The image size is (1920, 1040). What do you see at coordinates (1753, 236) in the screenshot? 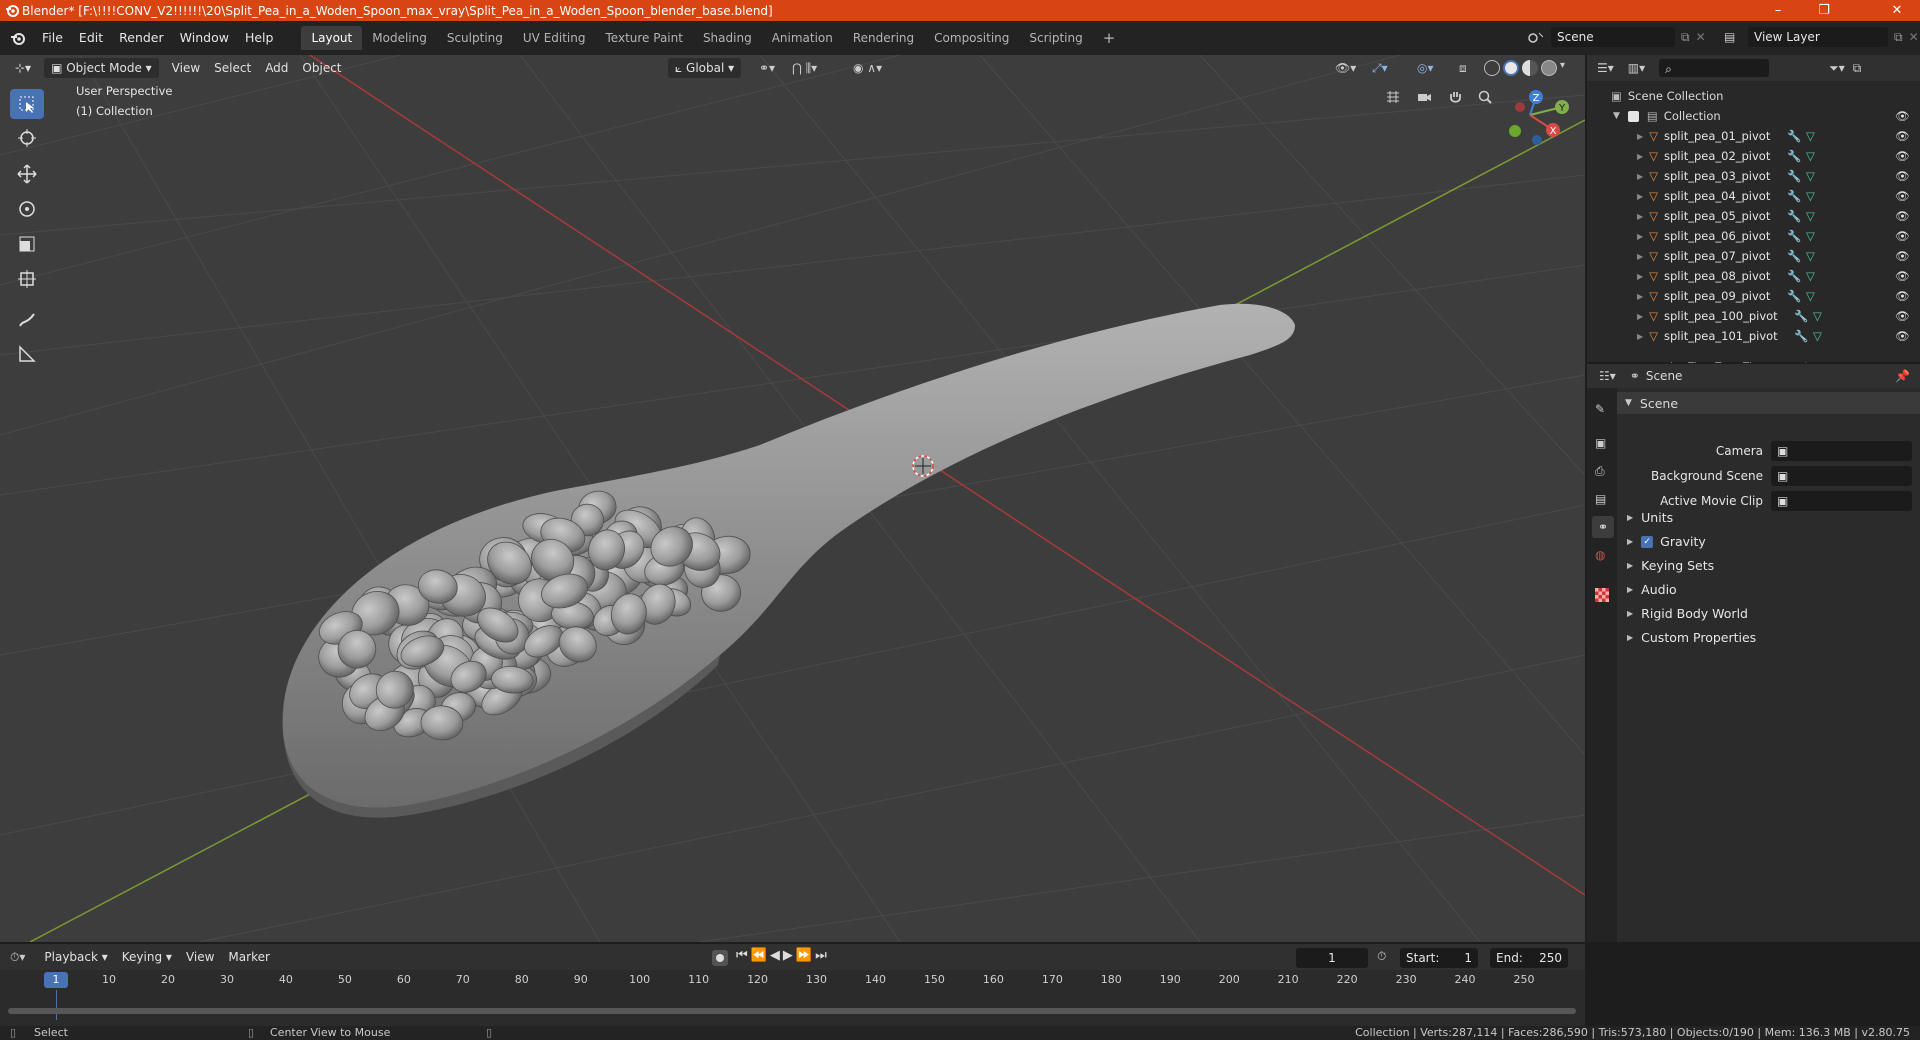
I see `outliner-item: ▶ ▽ split_pea_06_pivot 🔧 ▽ 👁` at bounding box center [1753, 236].